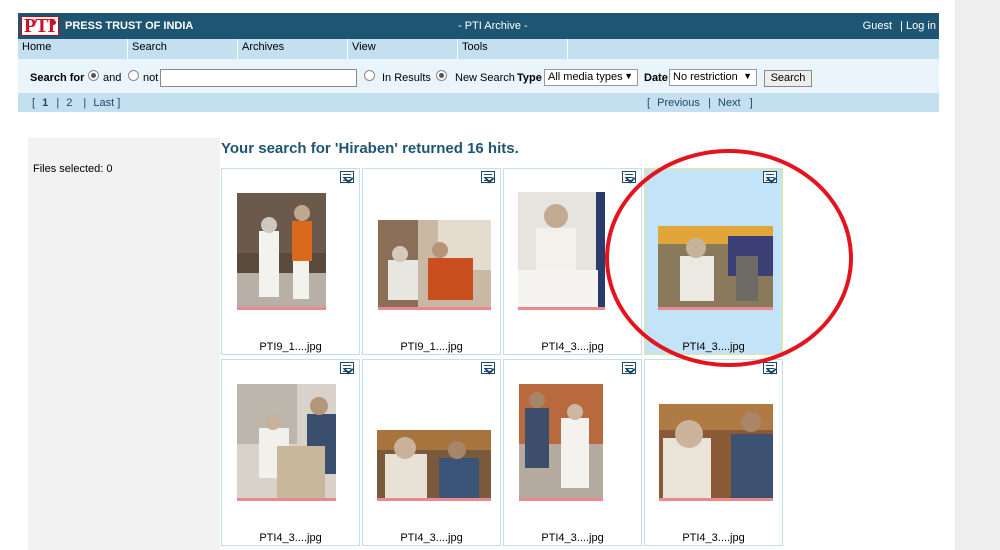 Image resolution: width=1000 pixels, height=550 pixels. What do you see at coordinates (93, 75) in the screenshot?
I see `and-radio` at bounding box center [93, 75].